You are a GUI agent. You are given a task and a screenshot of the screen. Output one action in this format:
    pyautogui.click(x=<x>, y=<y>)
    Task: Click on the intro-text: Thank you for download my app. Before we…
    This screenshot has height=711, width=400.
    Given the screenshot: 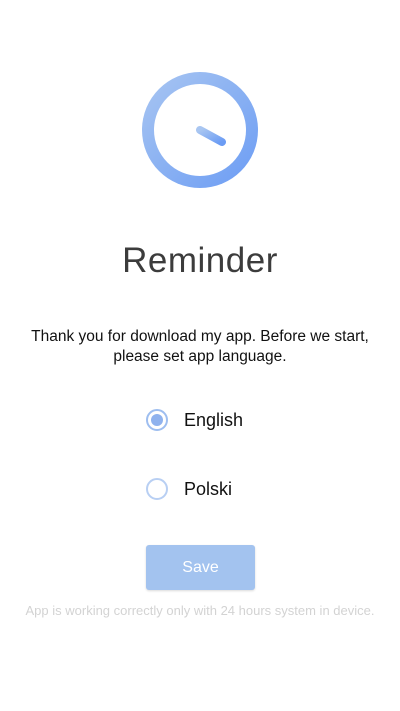 What is the action you would take?
    pyautogui.click(x=200, y=346)
    